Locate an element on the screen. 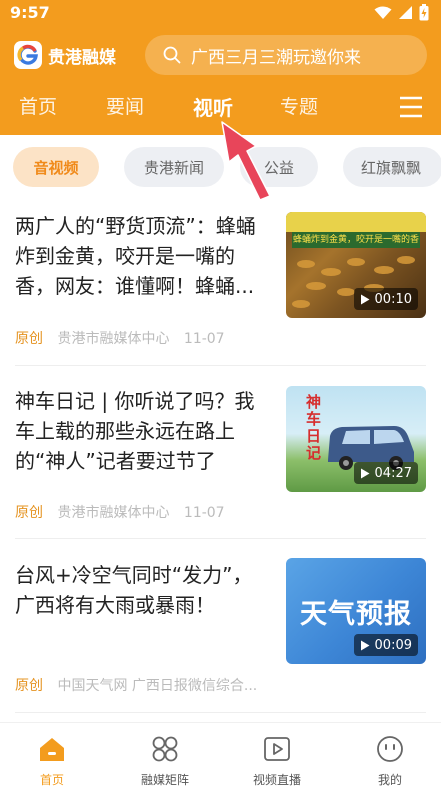 The image size is (441, 792). video-duration: 04:27 is located at coordinates (385, 473).